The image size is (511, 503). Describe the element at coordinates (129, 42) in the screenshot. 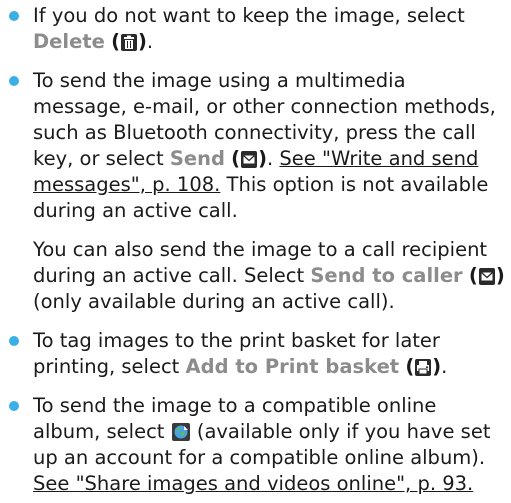

I see `trash-can-icon` at that location.